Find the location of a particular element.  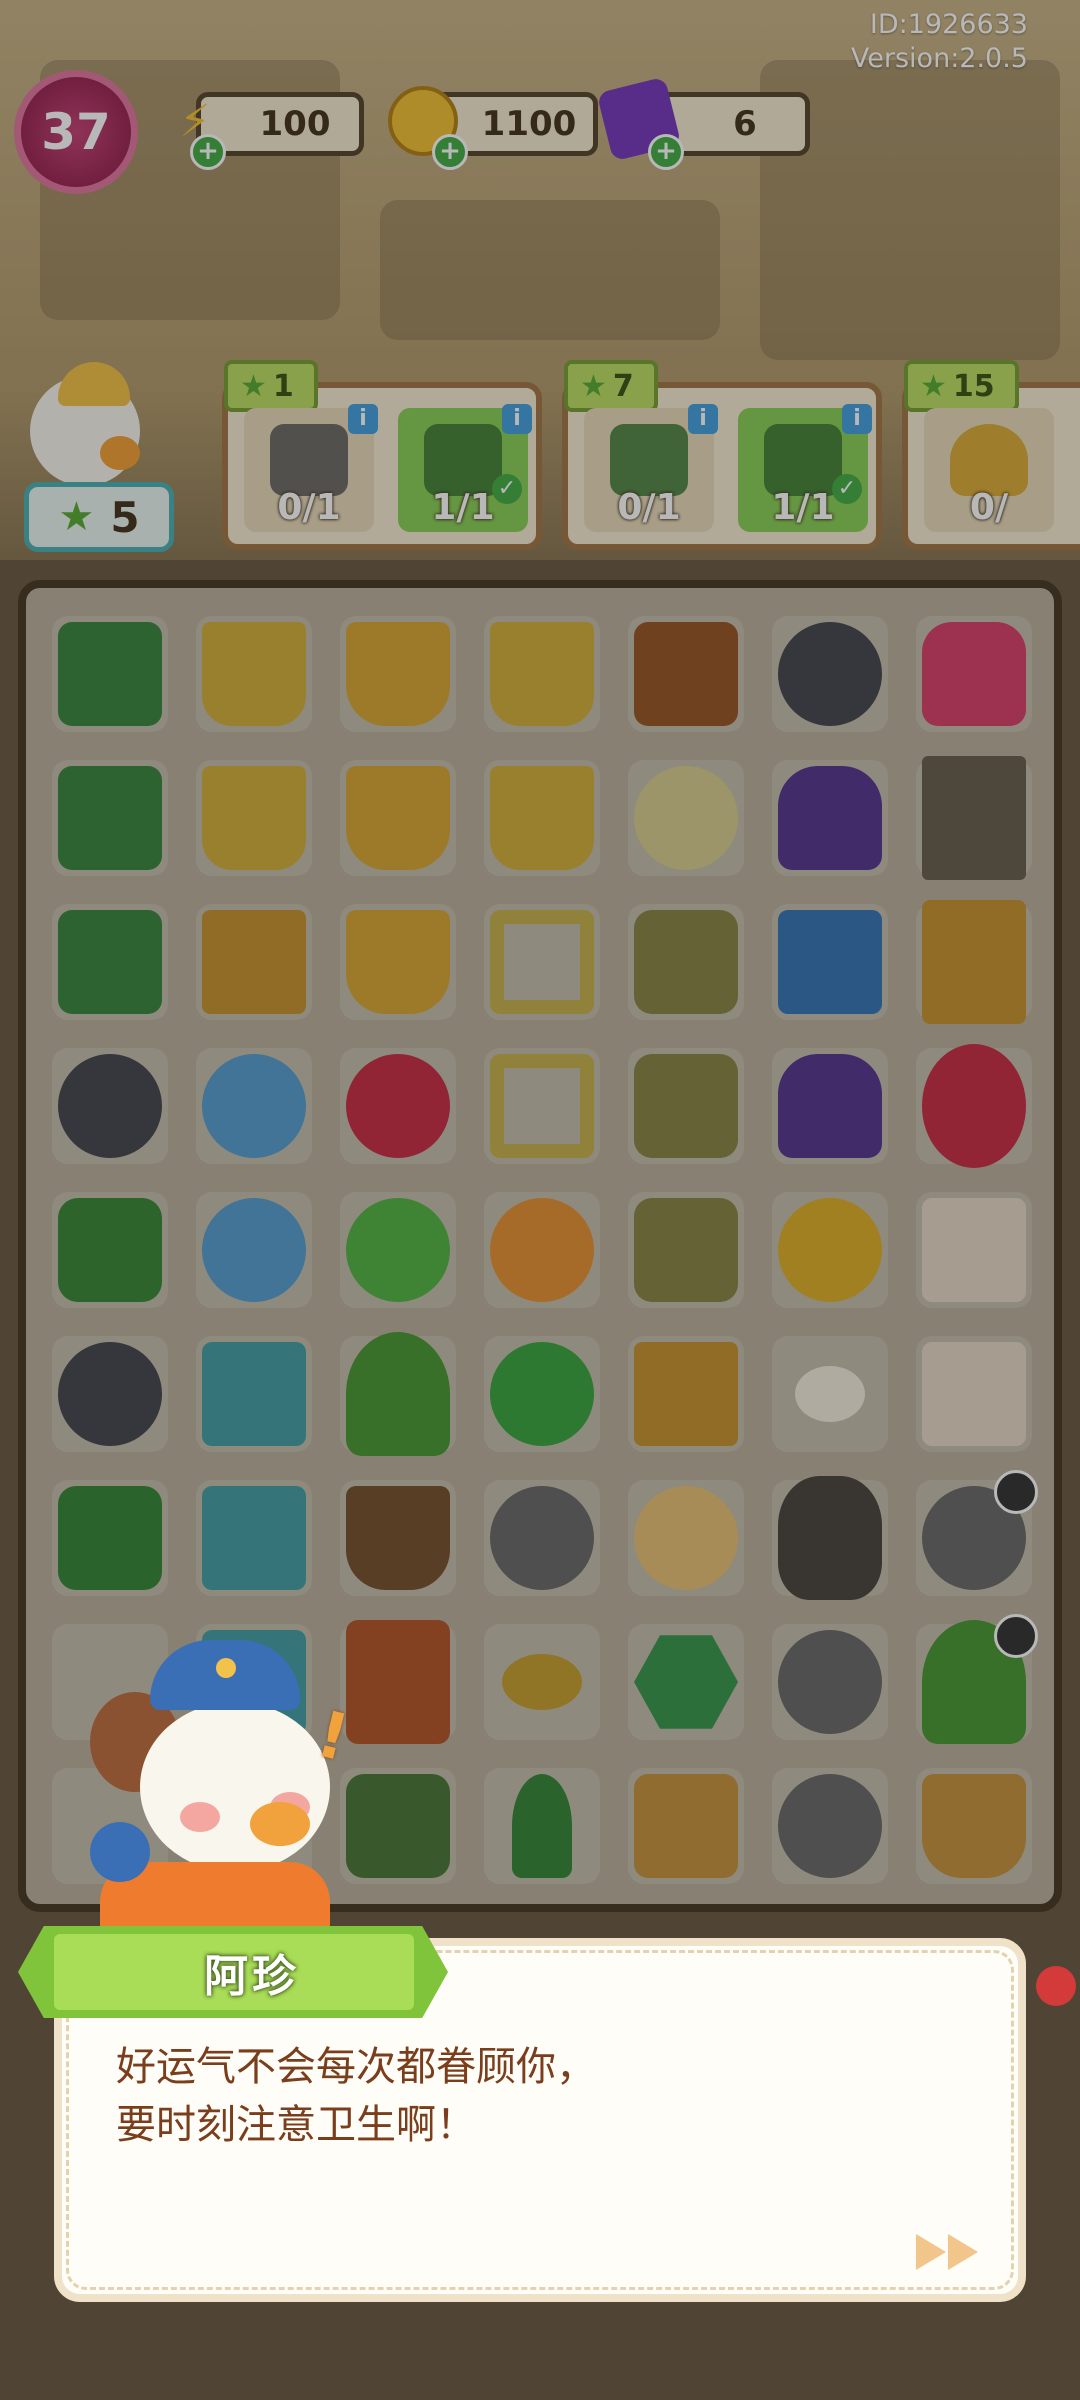

gloves-icon is located at coordinates (398, 1826).